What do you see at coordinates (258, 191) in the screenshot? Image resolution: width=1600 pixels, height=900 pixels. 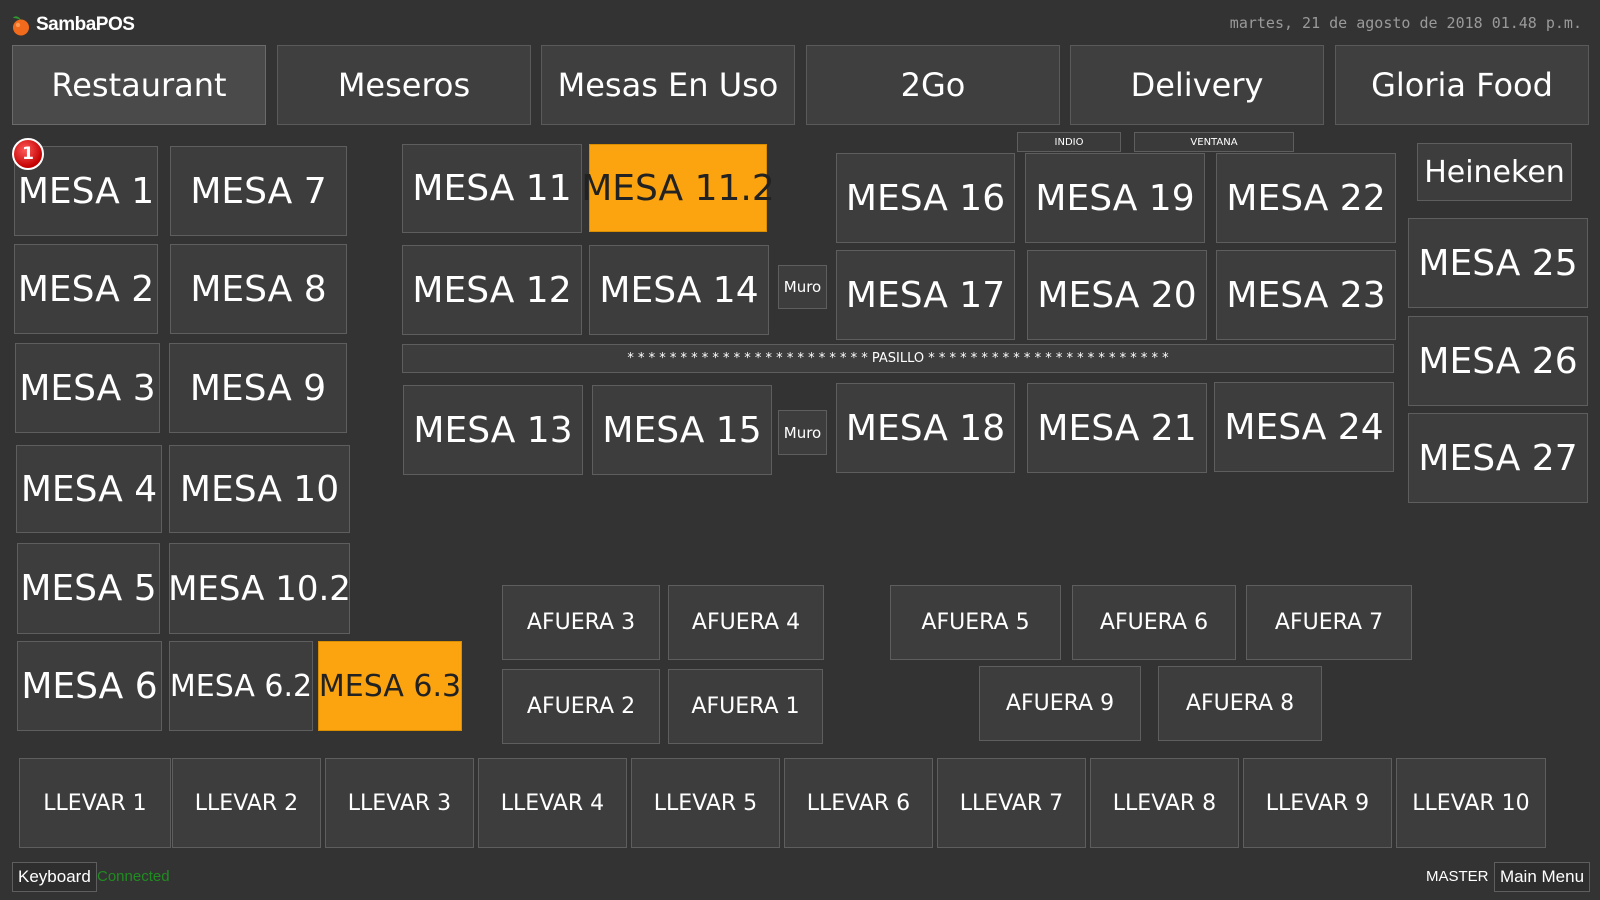 I see `table-mesa-7: MESA 7` at bounding box center [258, 191].